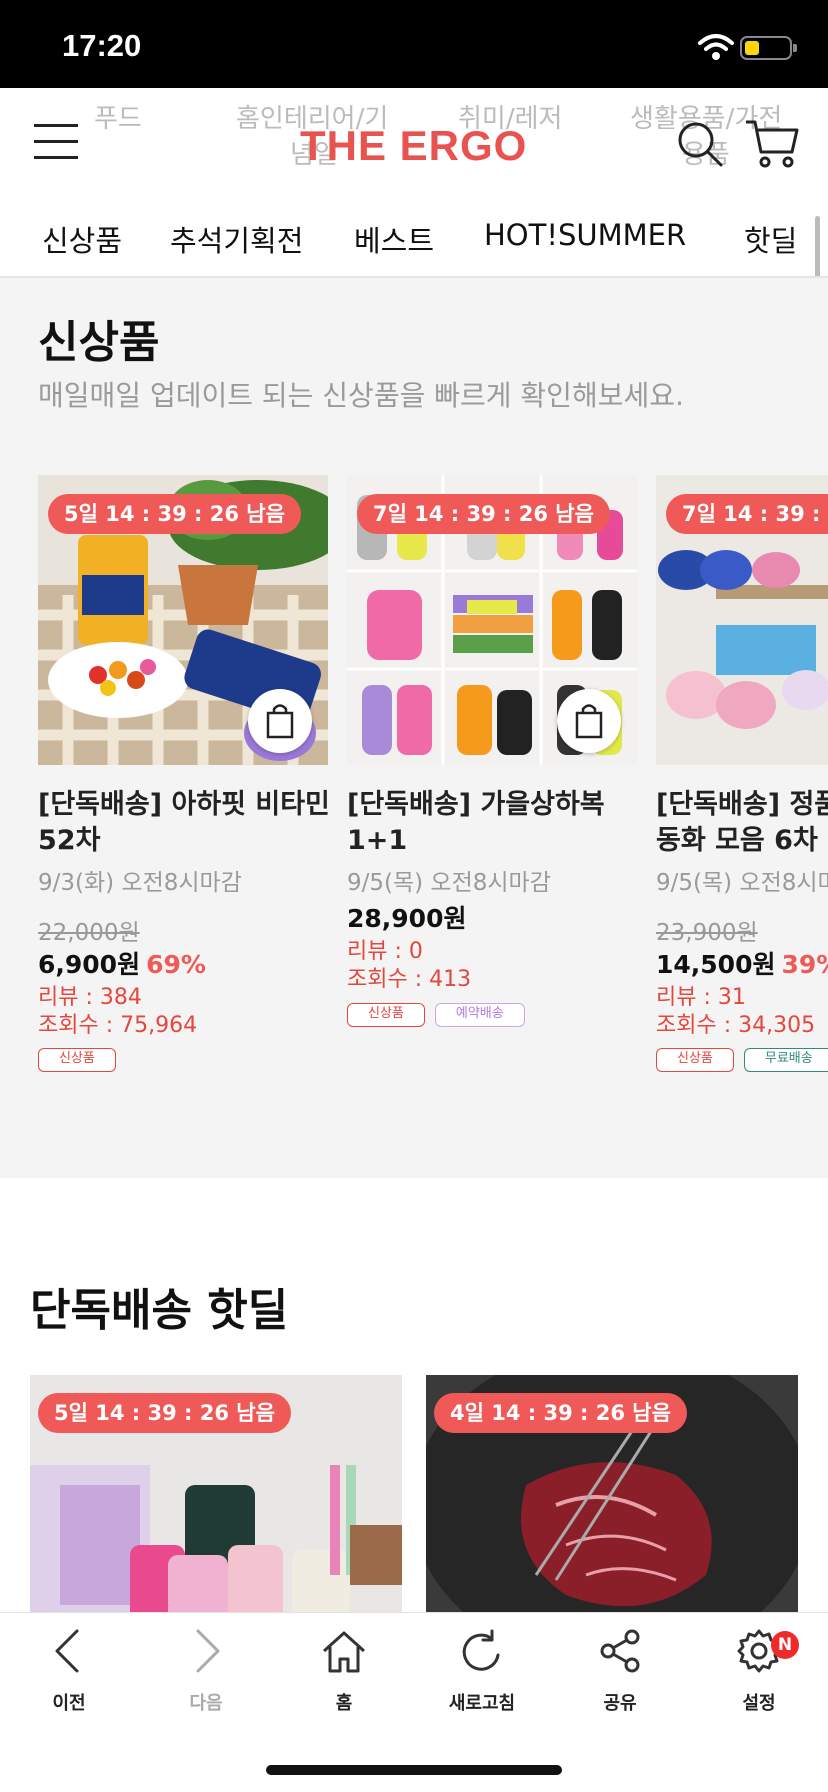 The height and width of the screenshot is (1792, 828). What do you see at coordinates (772, 144) in the screenshot?
I see `cart-icon` at bounding box center [772, 144].